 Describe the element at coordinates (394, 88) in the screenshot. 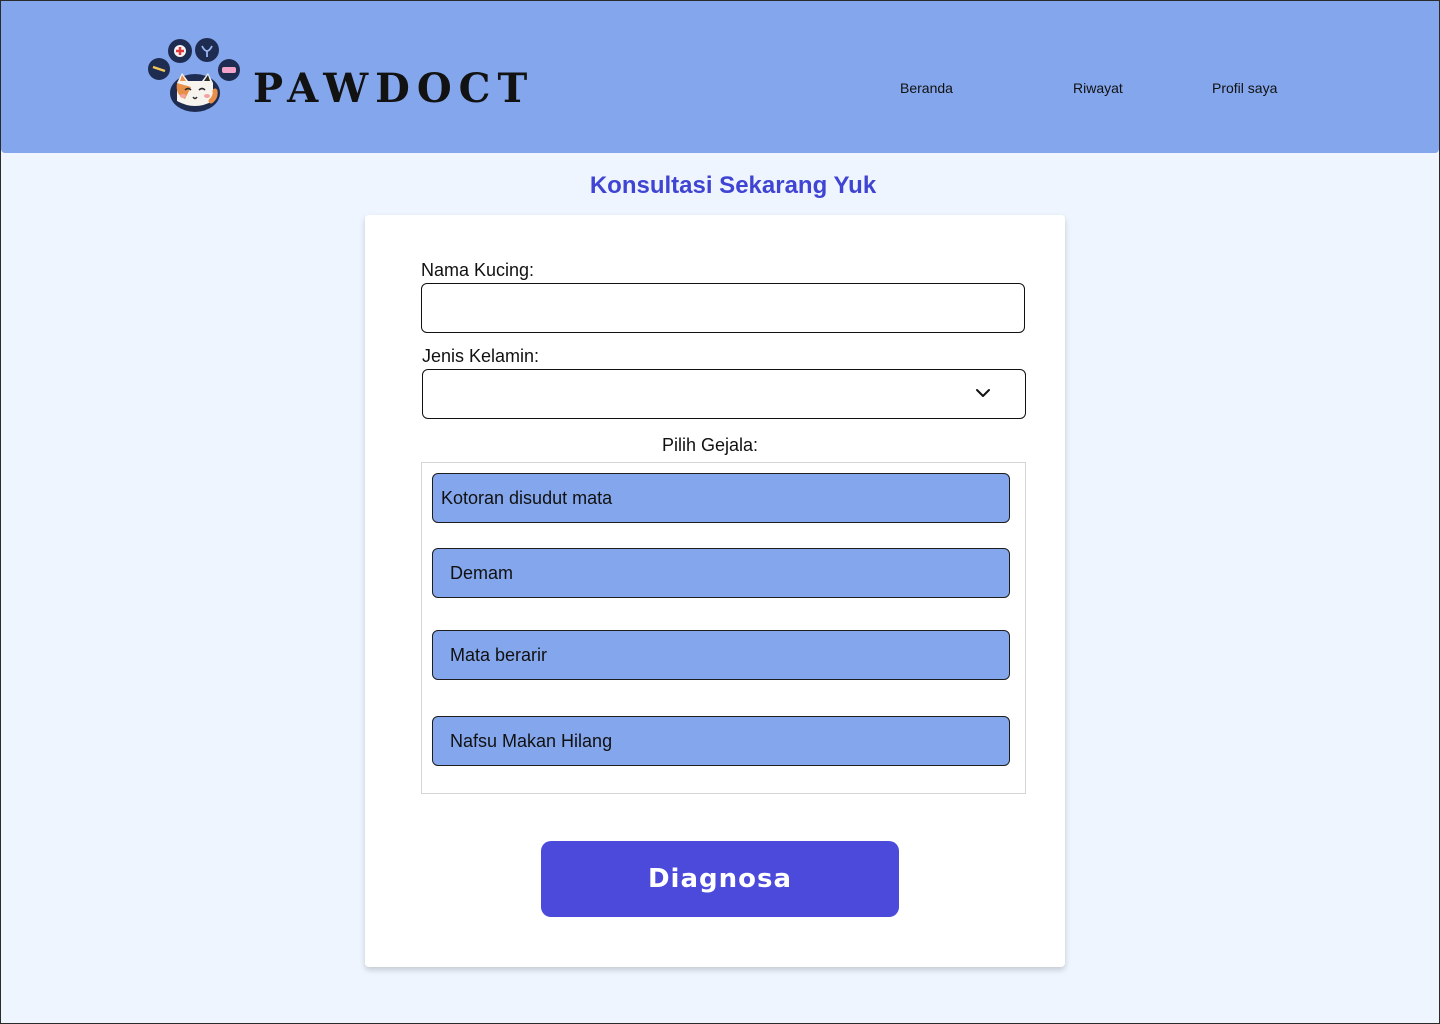

I see `brand-name: PAWDOCT` at that location.